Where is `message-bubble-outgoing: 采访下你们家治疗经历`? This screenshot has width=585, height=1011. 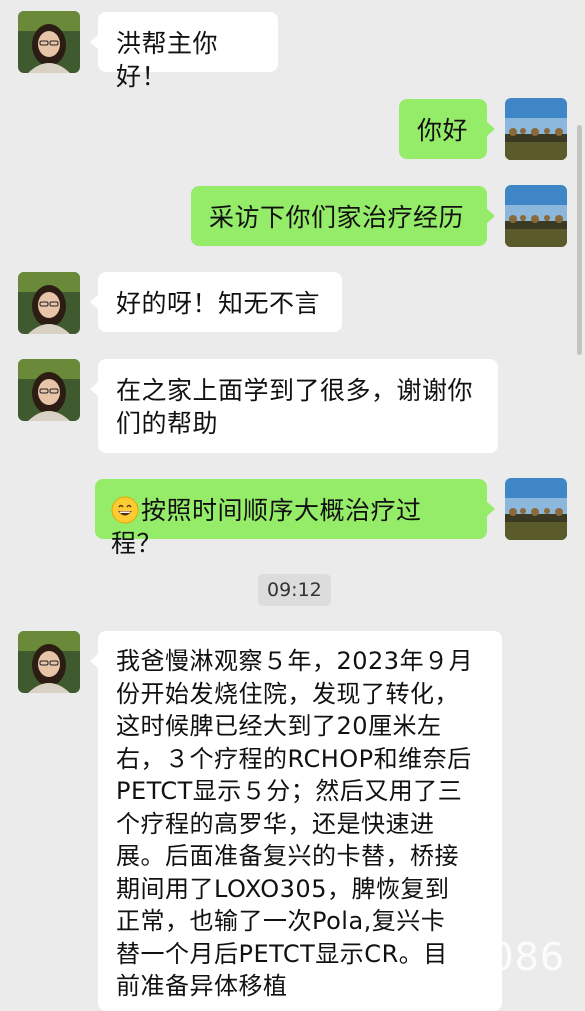 message-bubble-outgoing: 采访下你们家治疗经历 is located at coordinates (343, 216).